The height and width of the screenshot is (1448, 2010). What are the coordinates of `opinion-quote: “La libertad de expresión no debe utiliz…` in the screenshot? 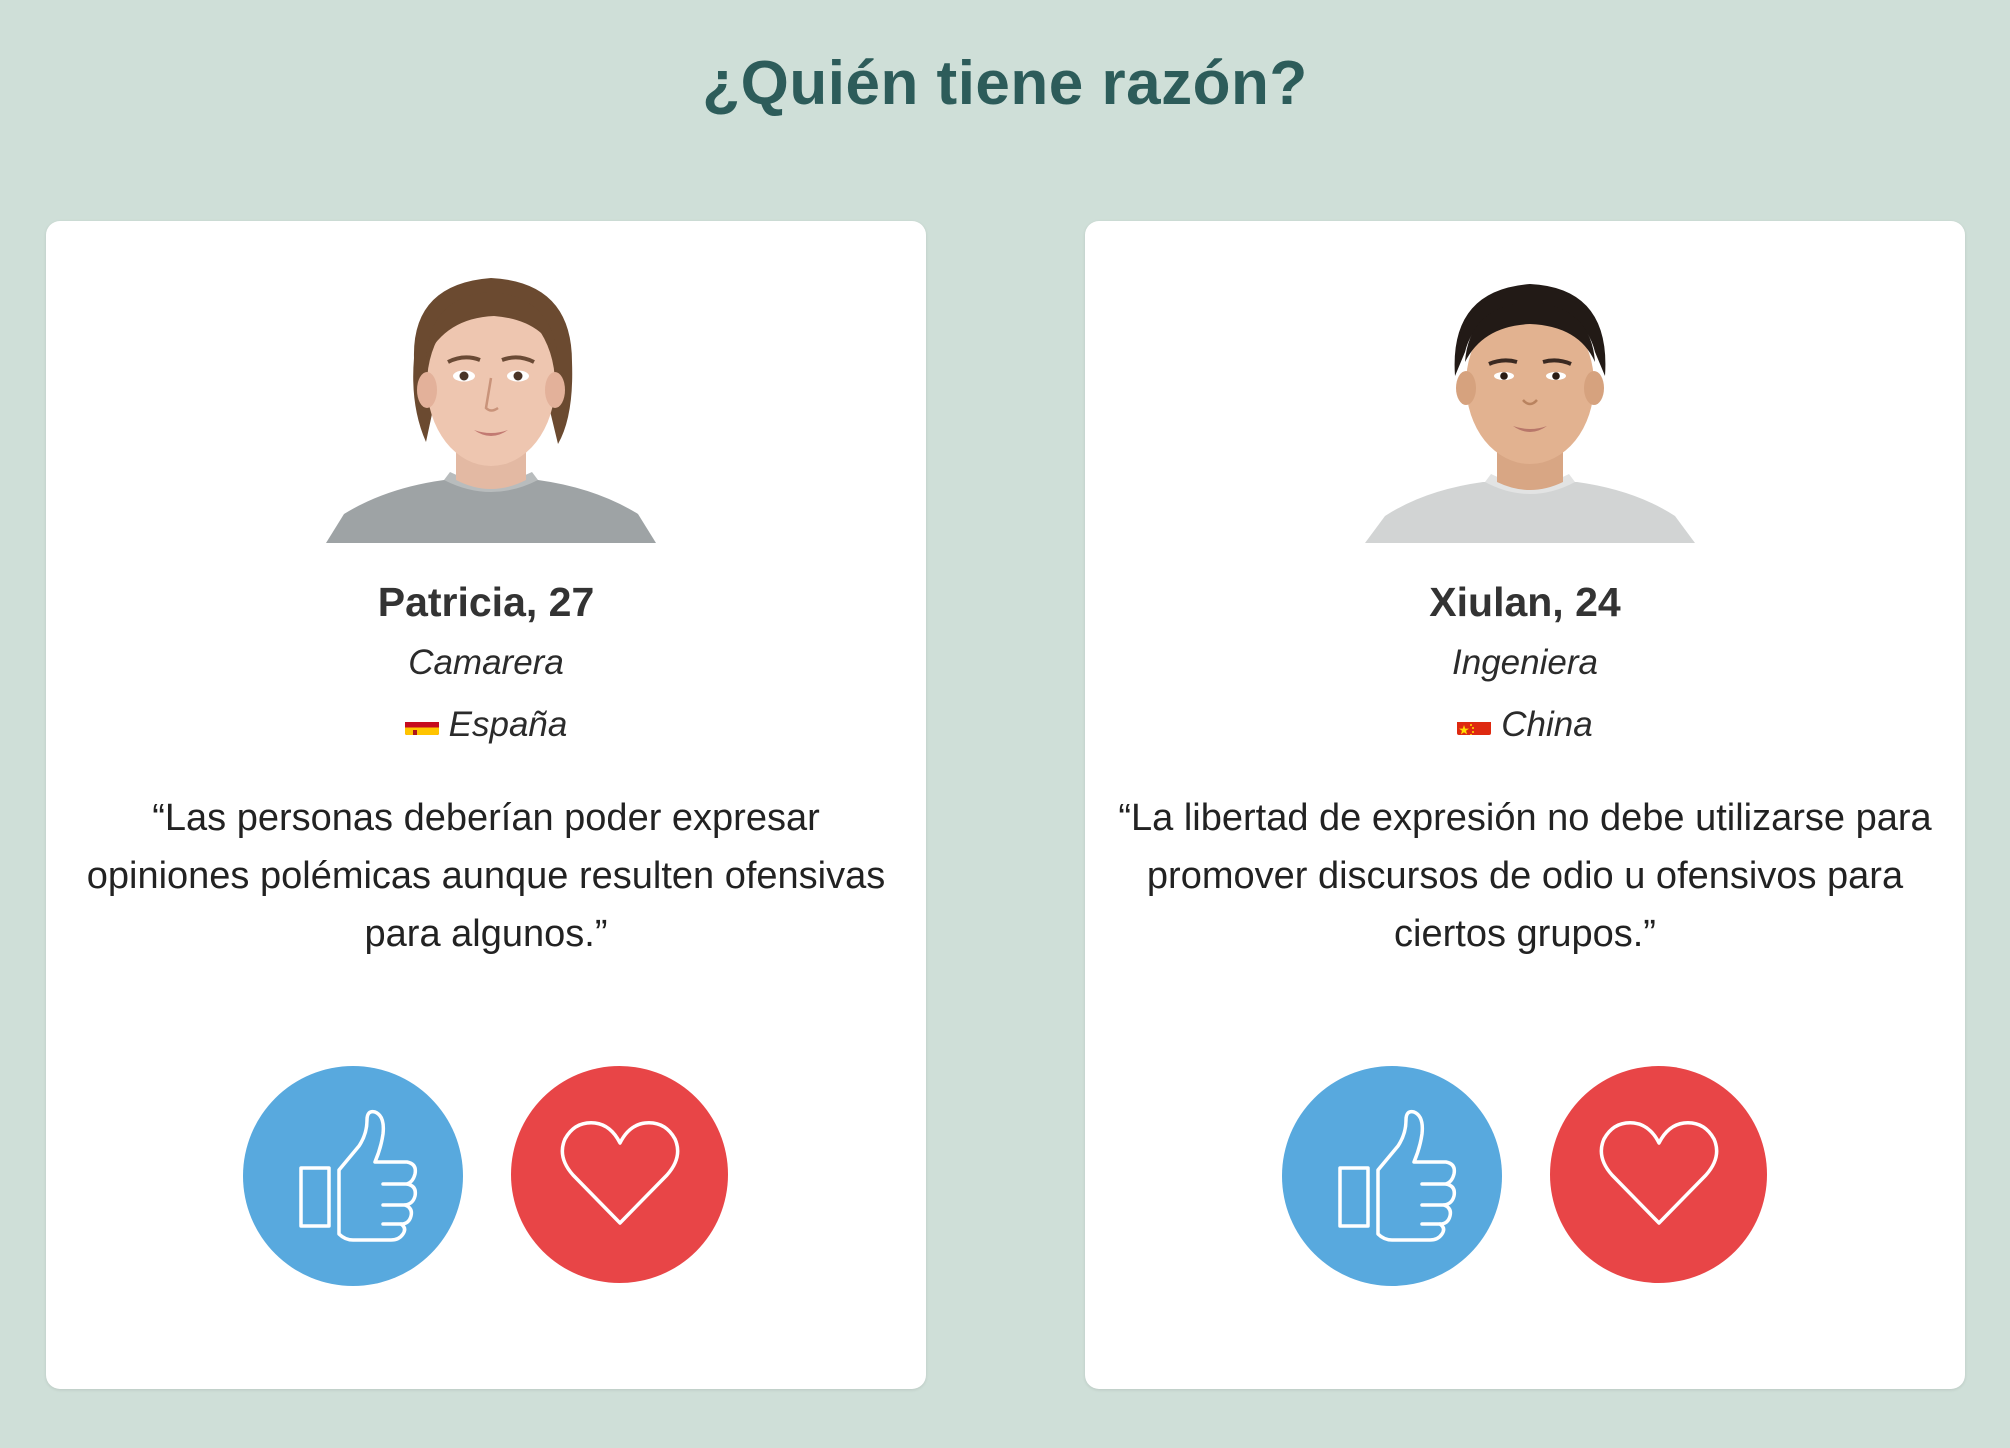 It's located at (1525, 876).